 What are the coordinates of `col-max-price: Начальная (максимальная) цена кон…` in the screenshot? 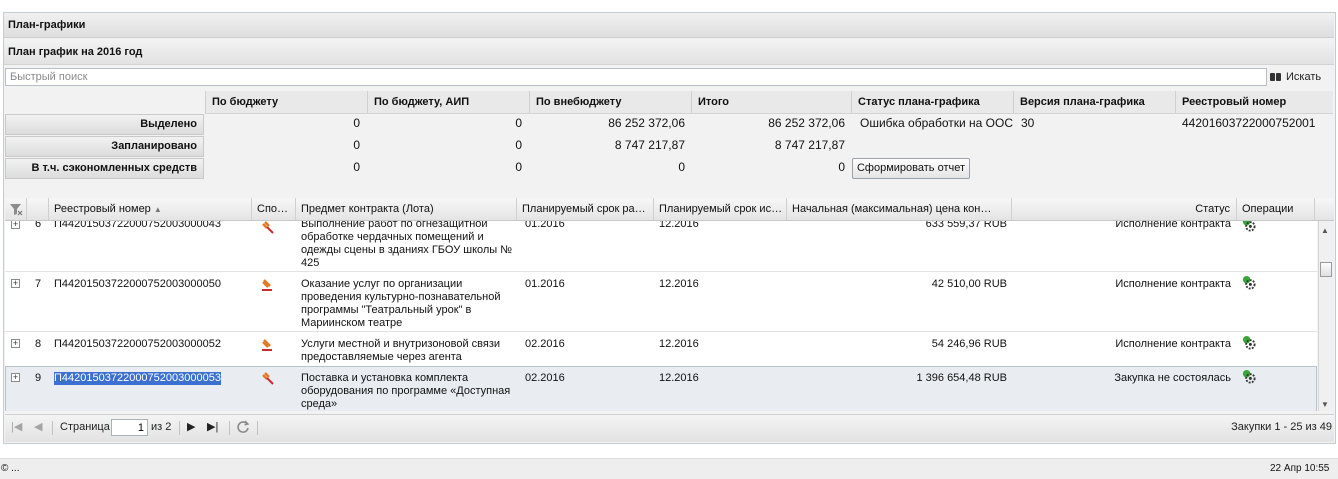 It's located at (899, 209).